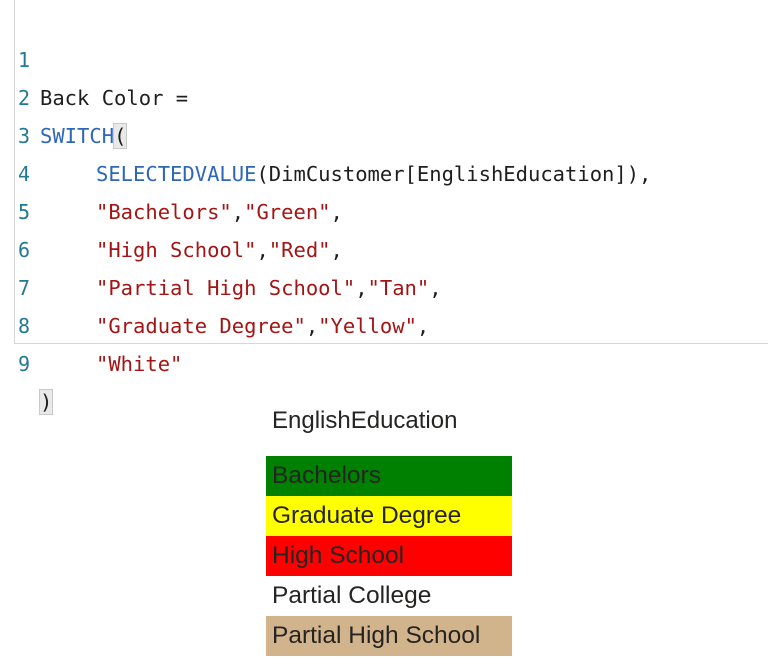 This screenshot has width=768, height=665. Describe the element at coordinates (176, 250) in the screenshot. I see `string-literal: "High School"` at that location.